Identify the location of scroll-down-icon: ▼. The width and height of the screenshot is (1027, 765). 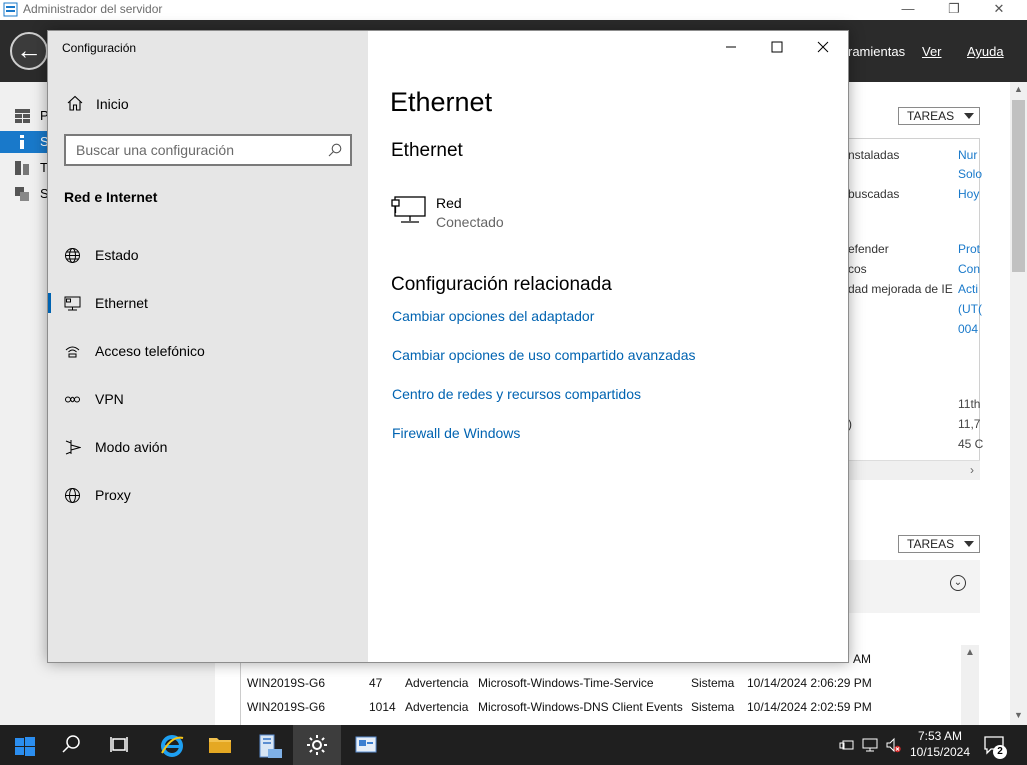
(1018, 715).